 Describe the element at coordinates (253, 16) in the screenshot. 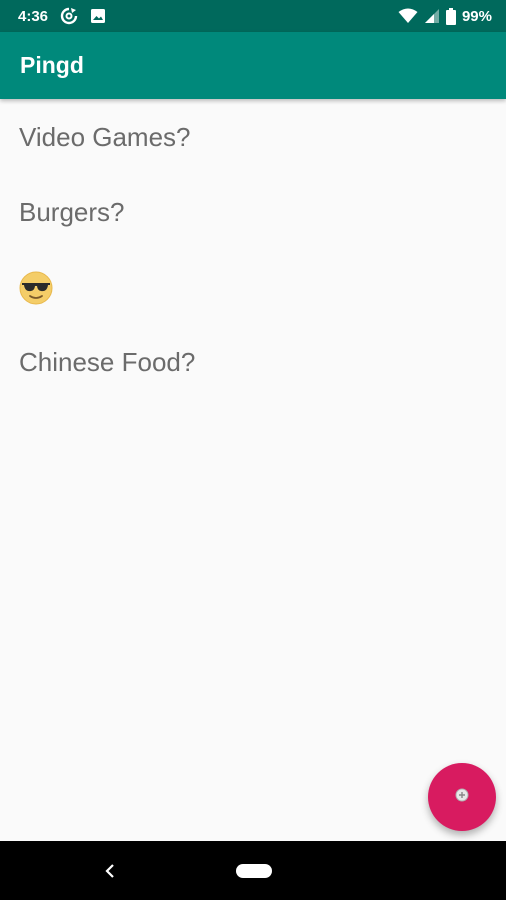

I see `status-bar: 4:36 99%` at that location.